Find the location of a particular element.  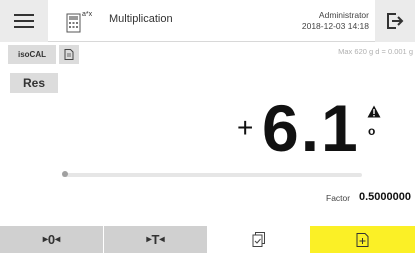

result-label: Res is located at coordinates (33, 83).